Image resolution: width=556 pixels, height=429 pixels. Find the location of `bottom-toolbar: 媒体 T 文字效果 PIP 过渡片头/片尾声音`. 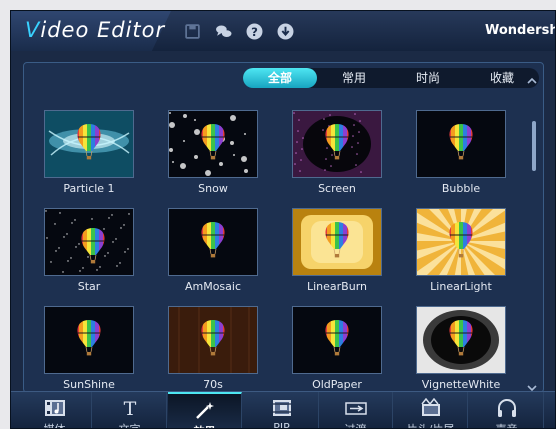

bottom-toolbar: 媒体 T 文字效果 PIP 过渡片头/片尾声音 is located at coordinates (283, 410).